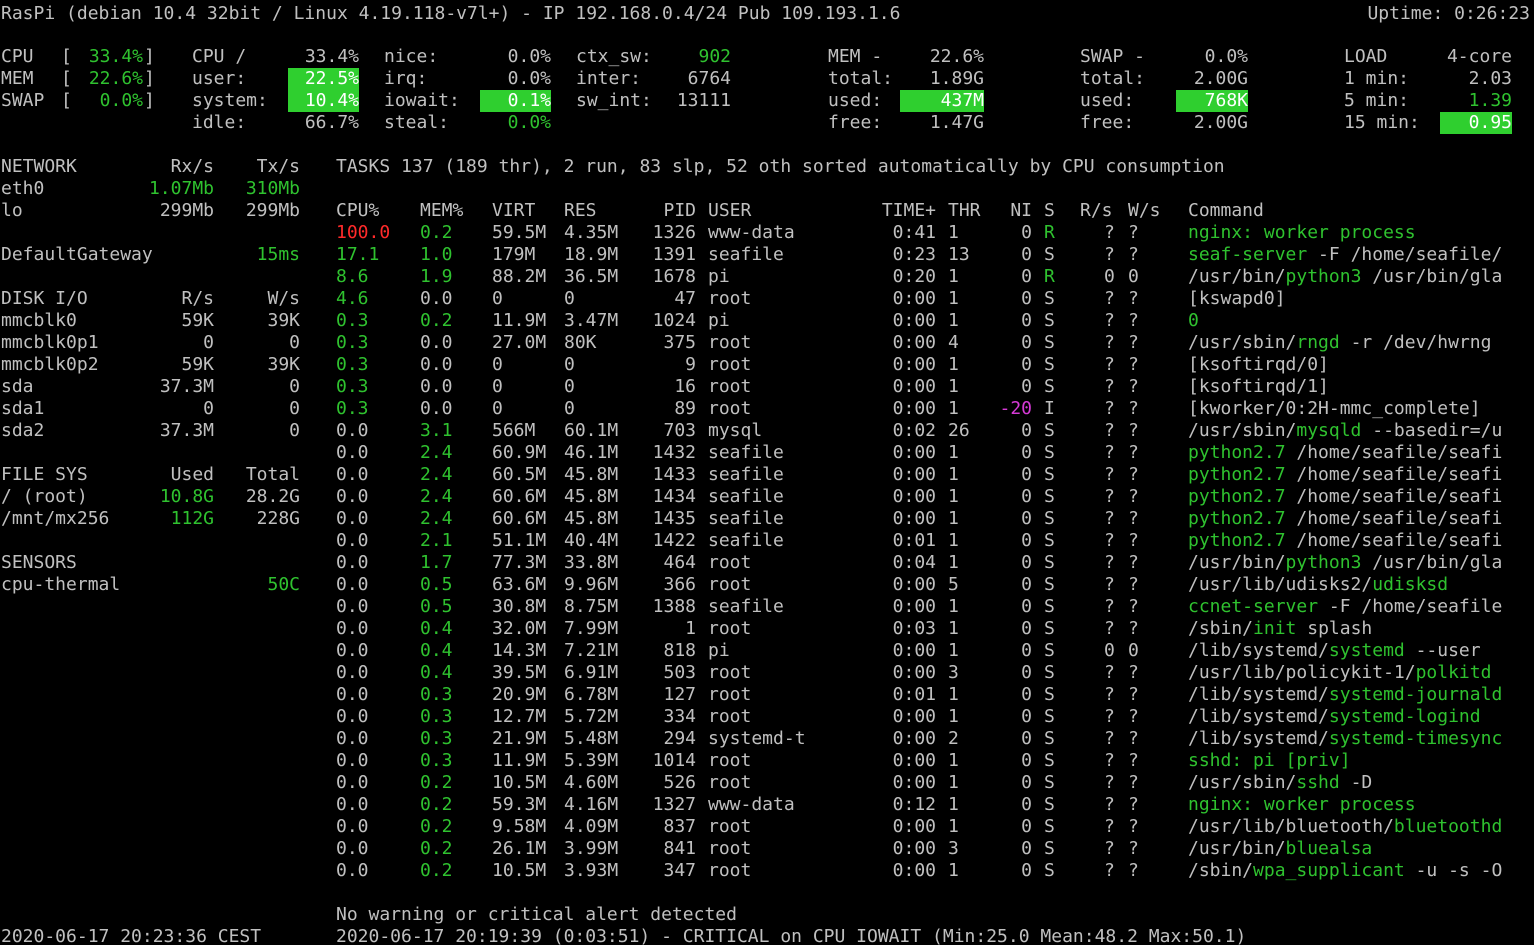  What do you see at coordinates (1448, 826) in the screenshot?
I see `command-name: bluetoothd` at bounding box center [1448, 826].